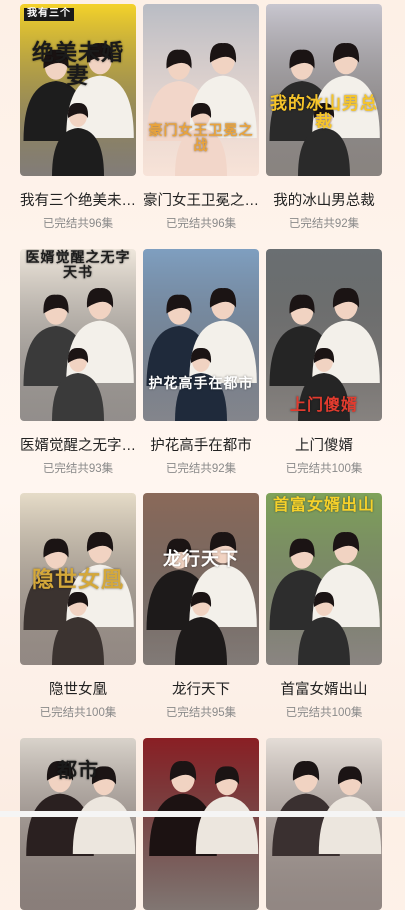  I want to click on drama-poster: 豪门女王卫冕之战, so click(201, 90).